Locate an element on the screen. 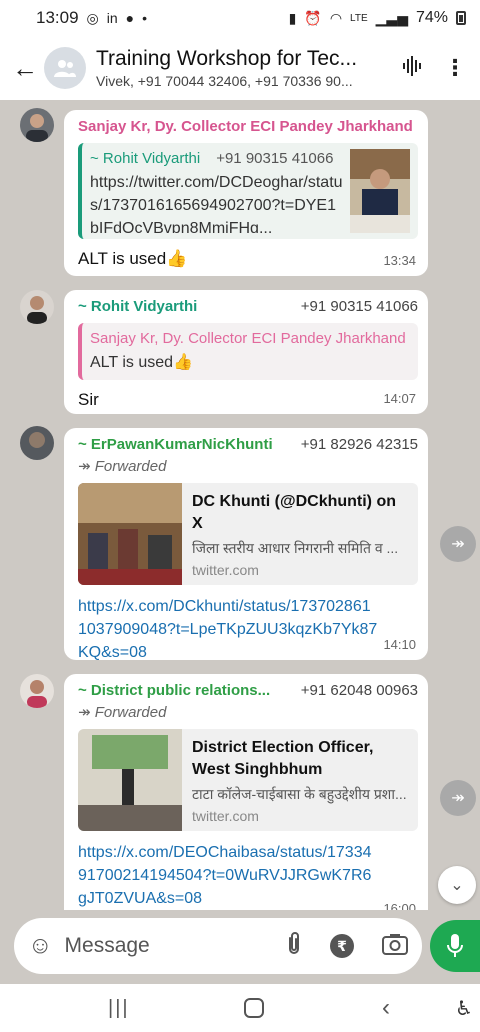 The width and height of the screenshot is (480, 1032). recent-apps-icon: ||| is located at coordinates (119, 1008).